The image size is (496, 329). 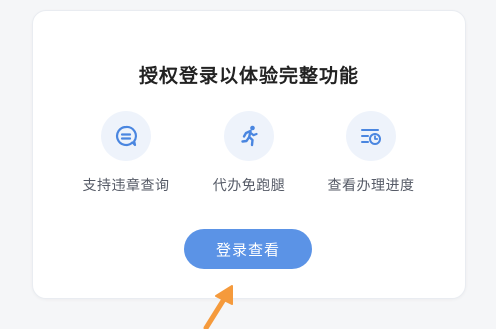 What do you see at coordinates (249, 186) in the screenshot?
I see `feature-label: 代办免跑腿` at bounding box center [249, 186].